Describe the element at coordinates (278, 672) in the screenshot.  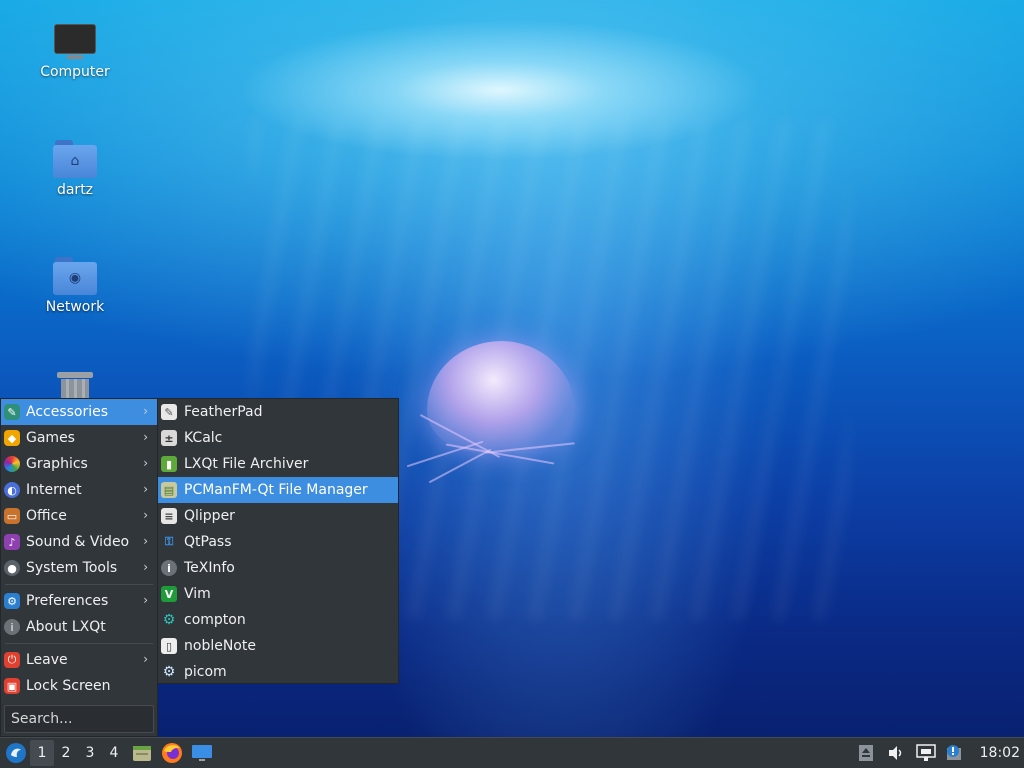
I see `submenu-item-picom: ⚙ picom` at that location.